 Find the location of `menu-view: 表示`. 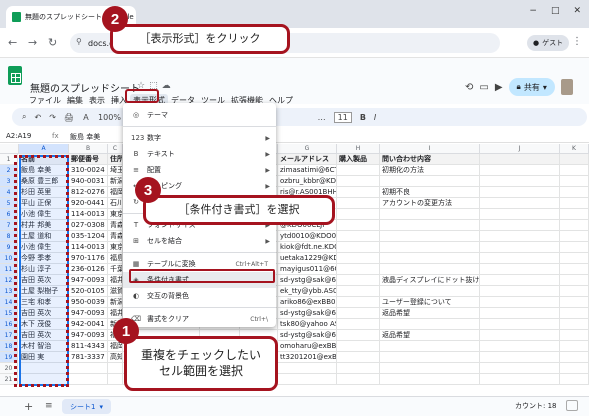

menu-view: 表示 is located at coordinates (97, 100).